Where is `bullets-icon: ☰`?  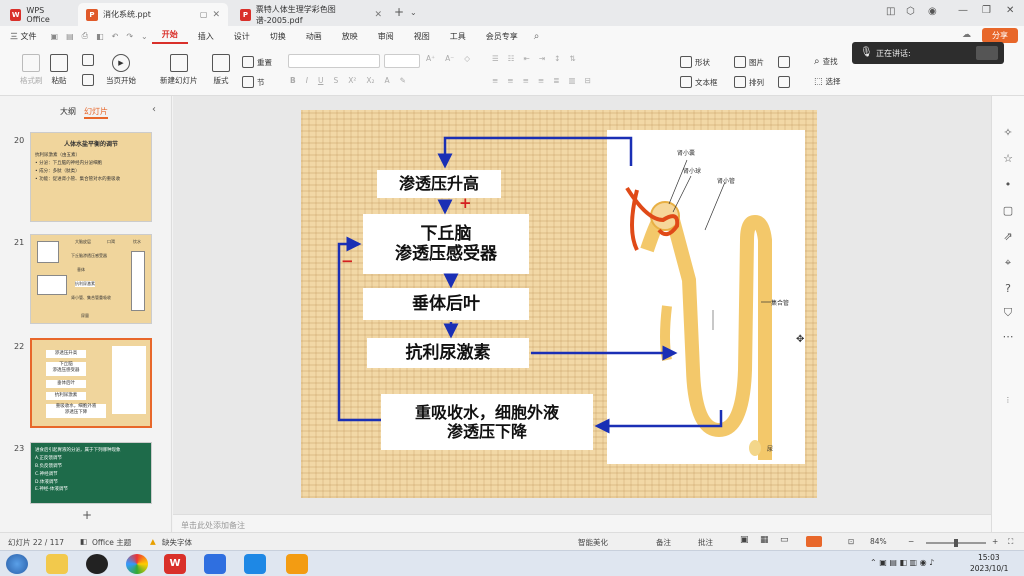 bullets-icon: ☰ is located at coordinates (495, 58).